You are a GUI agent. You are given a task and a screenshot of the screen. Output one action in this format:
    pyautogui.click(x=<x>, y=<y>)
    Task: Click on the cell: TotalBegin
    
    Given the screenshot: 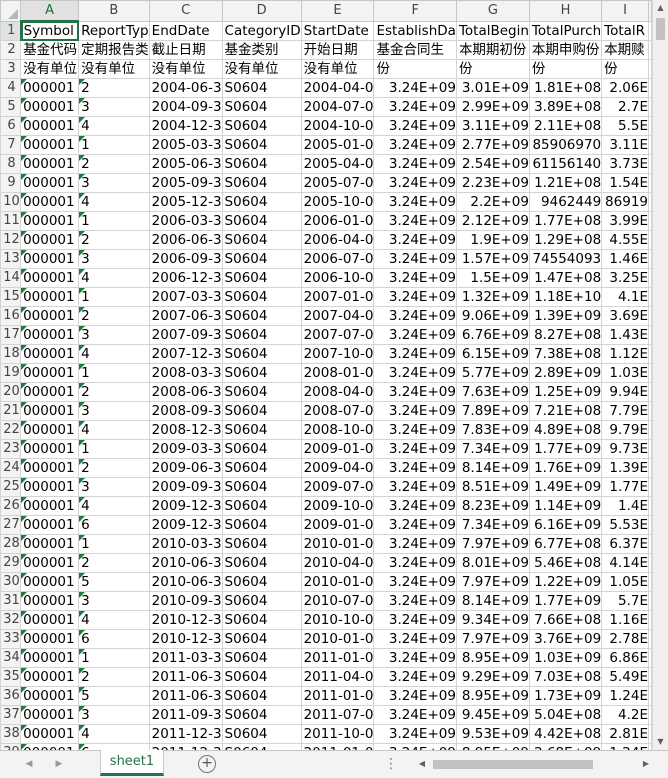 What is the action you would take?
    pyautogui.click(x=492, y=30)
    